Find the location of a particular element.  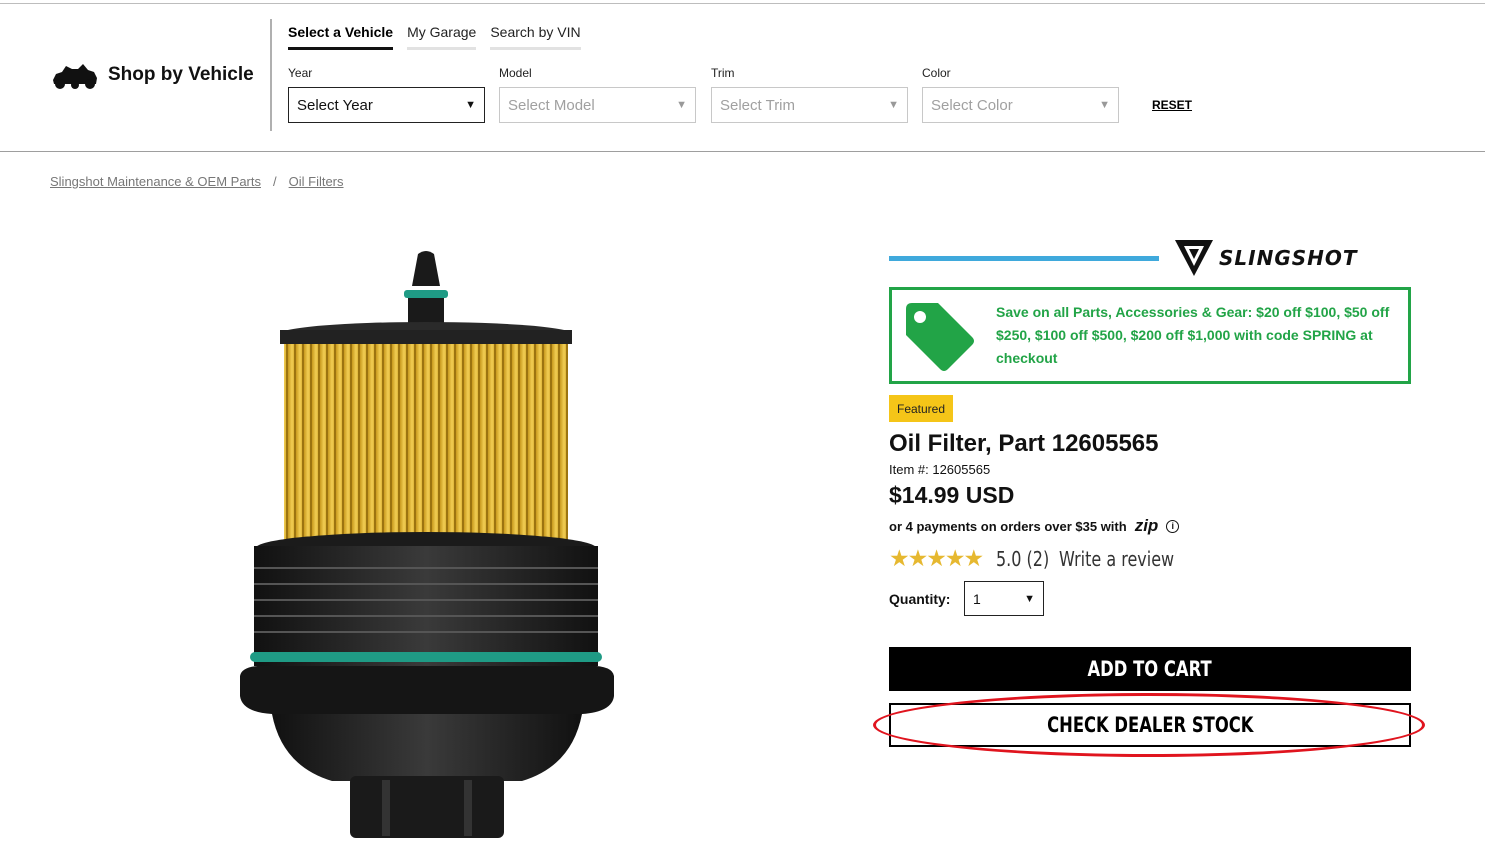

vehicle-tabs: Select a Vehicle My Garage Search by VIN is located at coordinates (434, 37).